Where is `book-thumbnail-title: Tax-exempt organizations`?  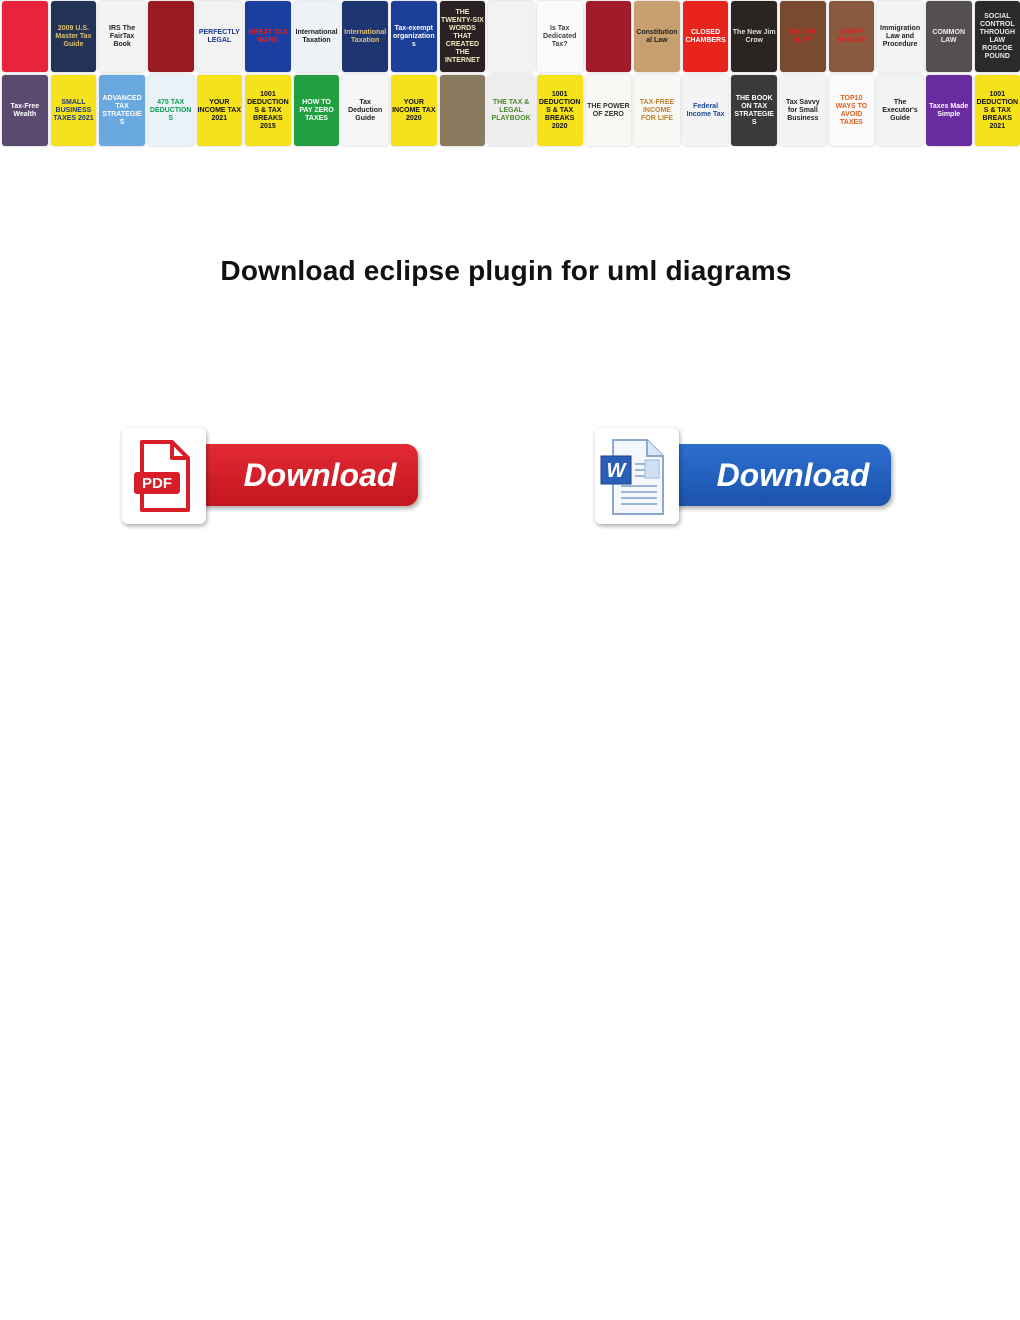
book-thumbnail-title: Tax-exempt organizations is located at coordinates (414, 36).